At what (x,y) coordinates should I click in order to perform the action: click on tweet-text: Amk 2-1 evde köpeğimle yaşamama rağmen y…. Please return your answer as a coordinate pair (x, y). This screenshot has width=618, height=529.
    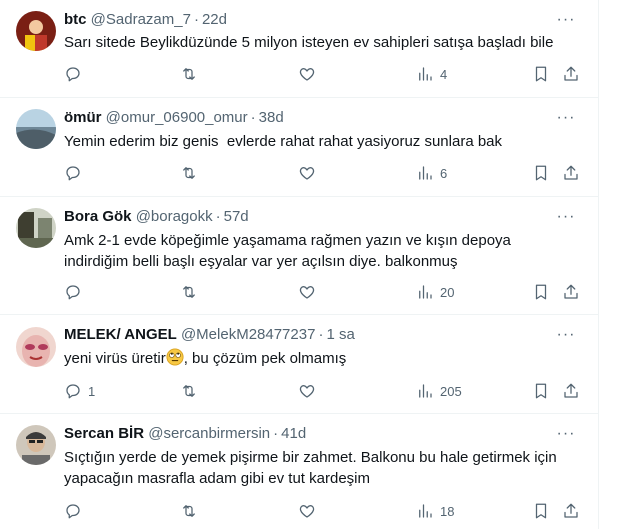
    Looking at the image, I should click on (287, 251).